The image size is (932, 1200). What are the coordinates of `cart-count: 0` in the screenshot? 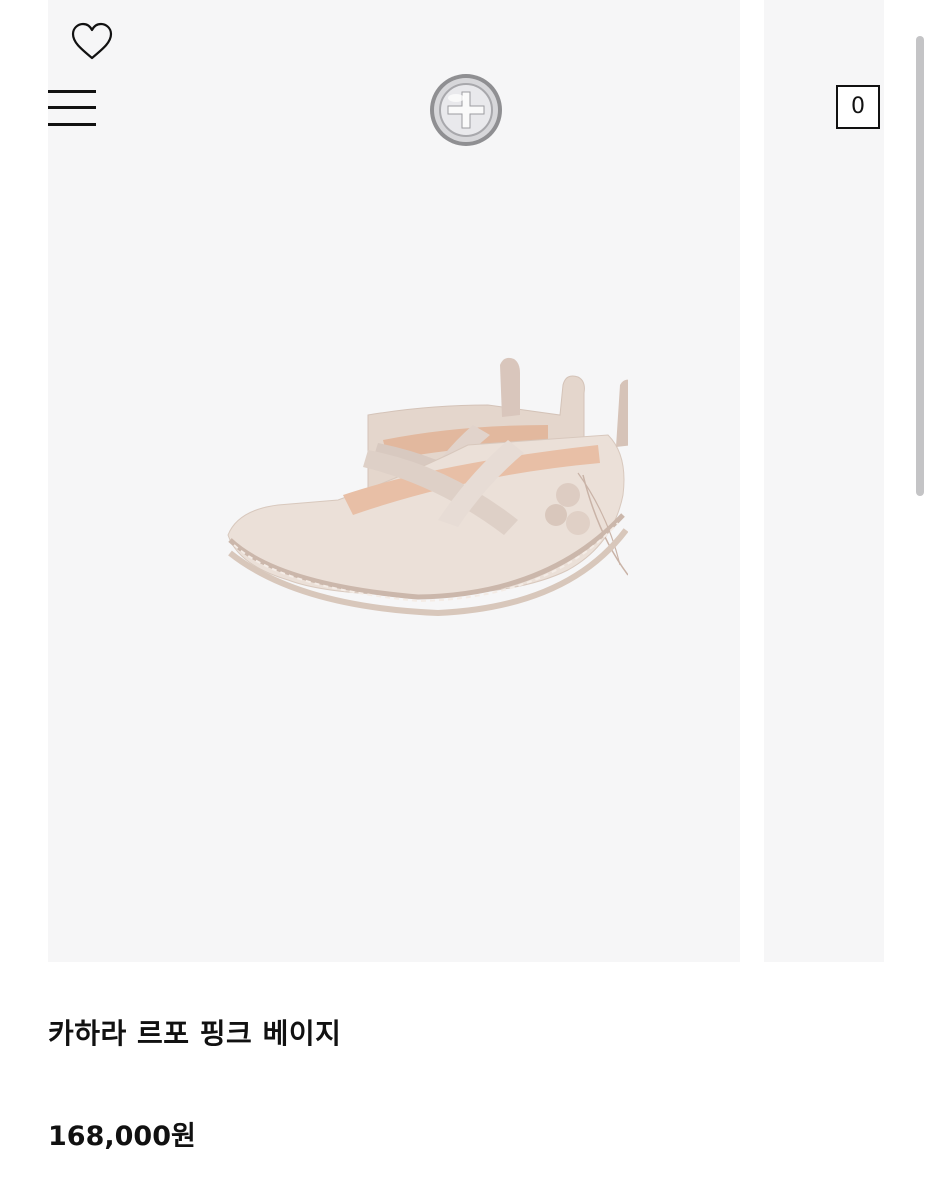 It's located at (858, 106).